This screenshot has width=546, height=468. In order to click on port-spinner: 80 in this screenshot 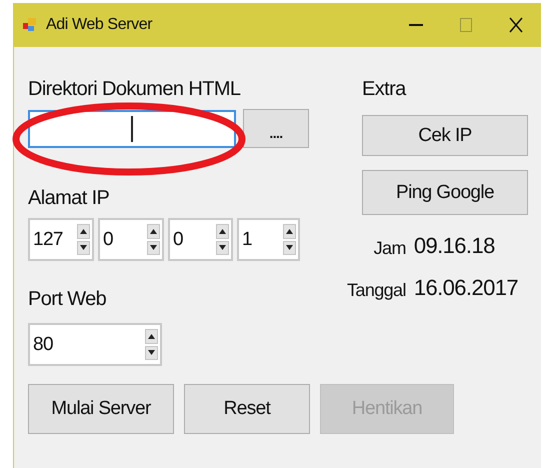, I will do `click(95, 344)`.